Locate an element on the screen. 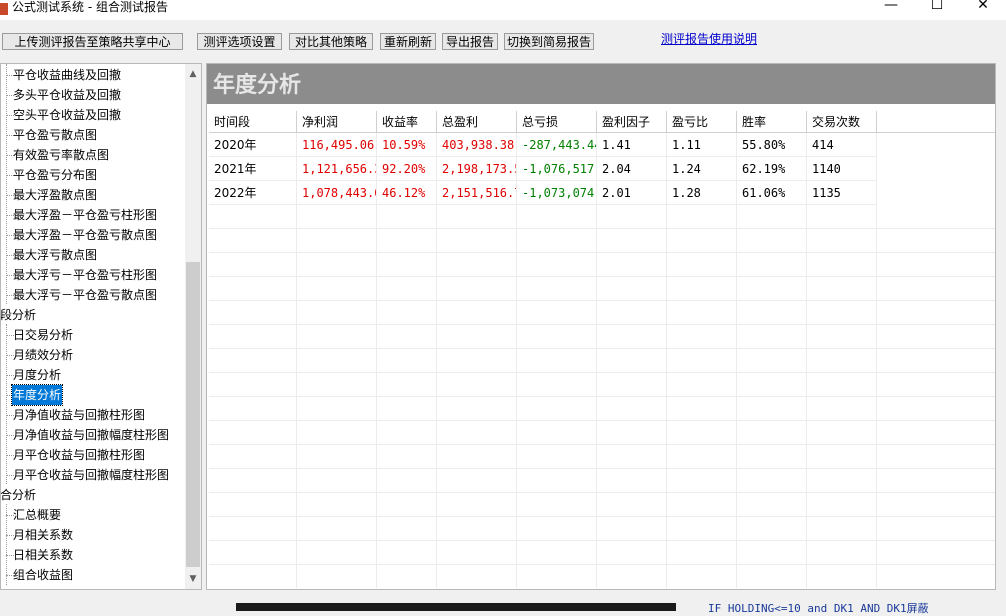  tree-item-daily-trade-analysis: 日交易分析 is located at coordinates (43, 335).